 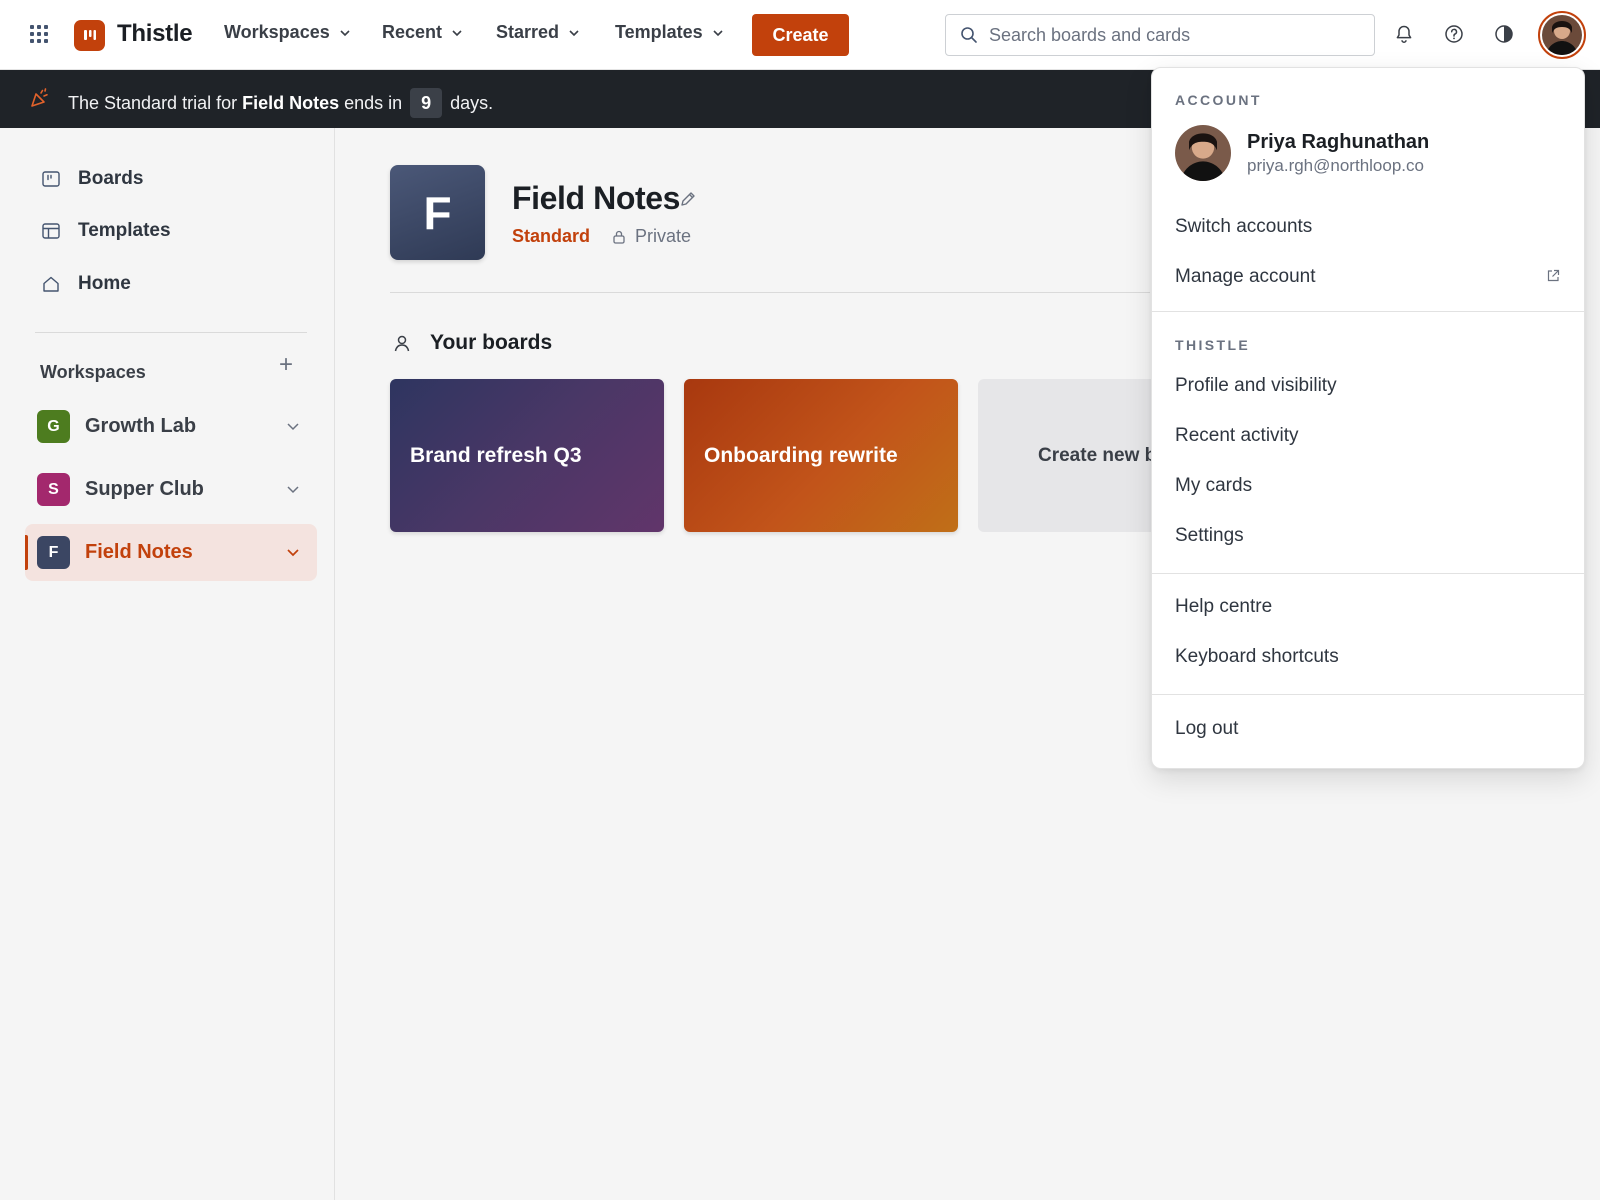 What do you see at coordinates (688, 199) in the screenshot?
I see `pencil-icon` at bounding box center [688, 199].